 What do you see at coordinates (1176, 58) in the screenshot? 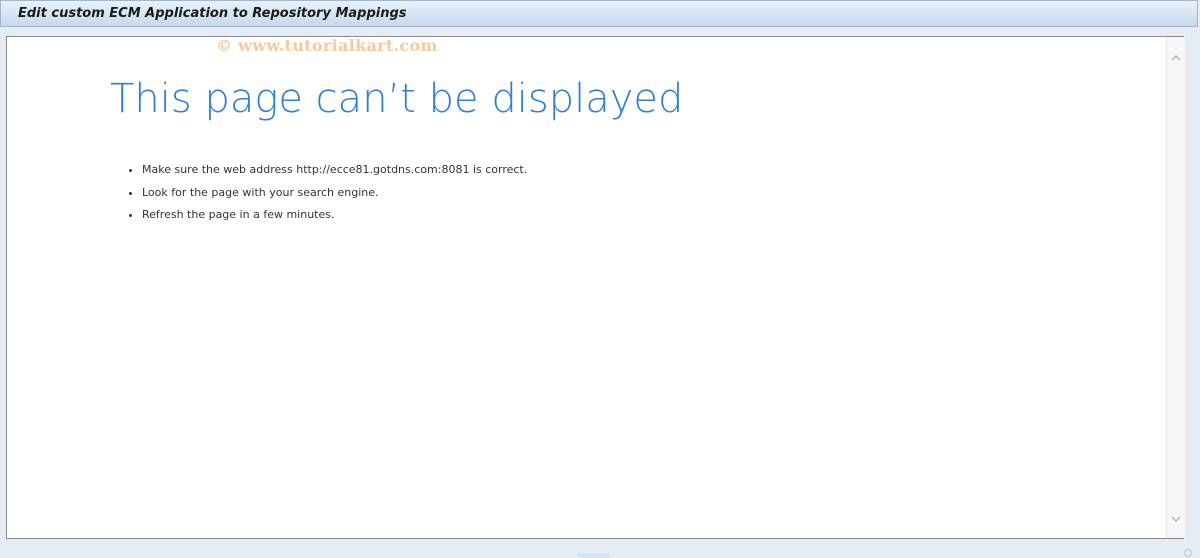
I see `chevron-up-icon` at bounding box center [1176, 58].